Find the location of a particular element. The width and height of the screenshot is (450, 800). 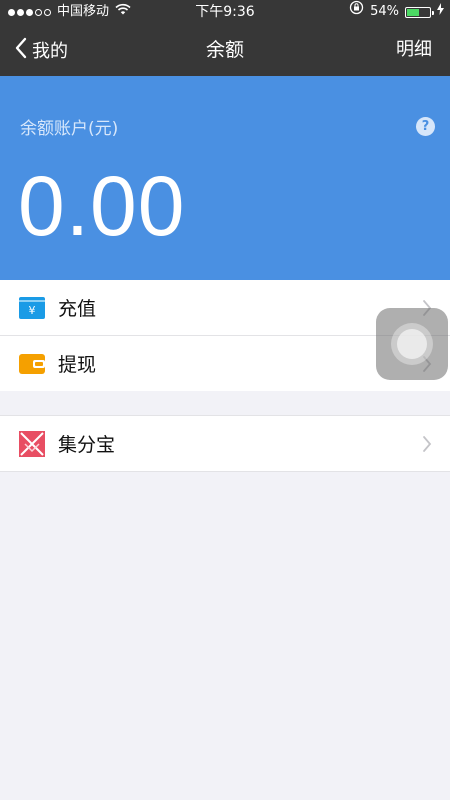

page-title: 余额 is located at coordinates (224, 50).